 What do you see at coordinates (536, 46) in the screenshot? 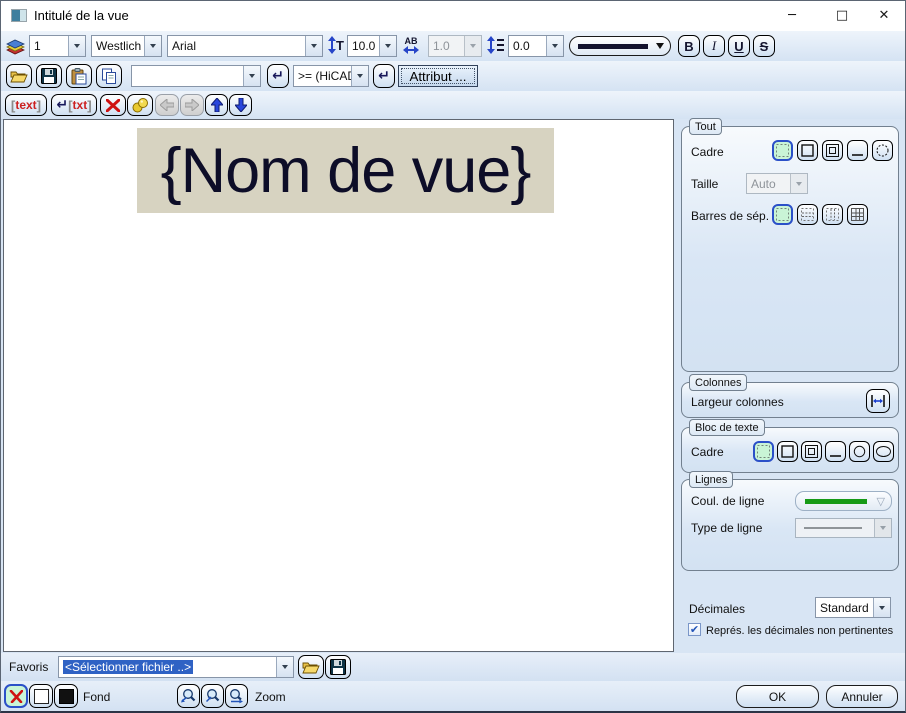
I see `line-spacing-select: 0.0` at bounding box center [536, 46].